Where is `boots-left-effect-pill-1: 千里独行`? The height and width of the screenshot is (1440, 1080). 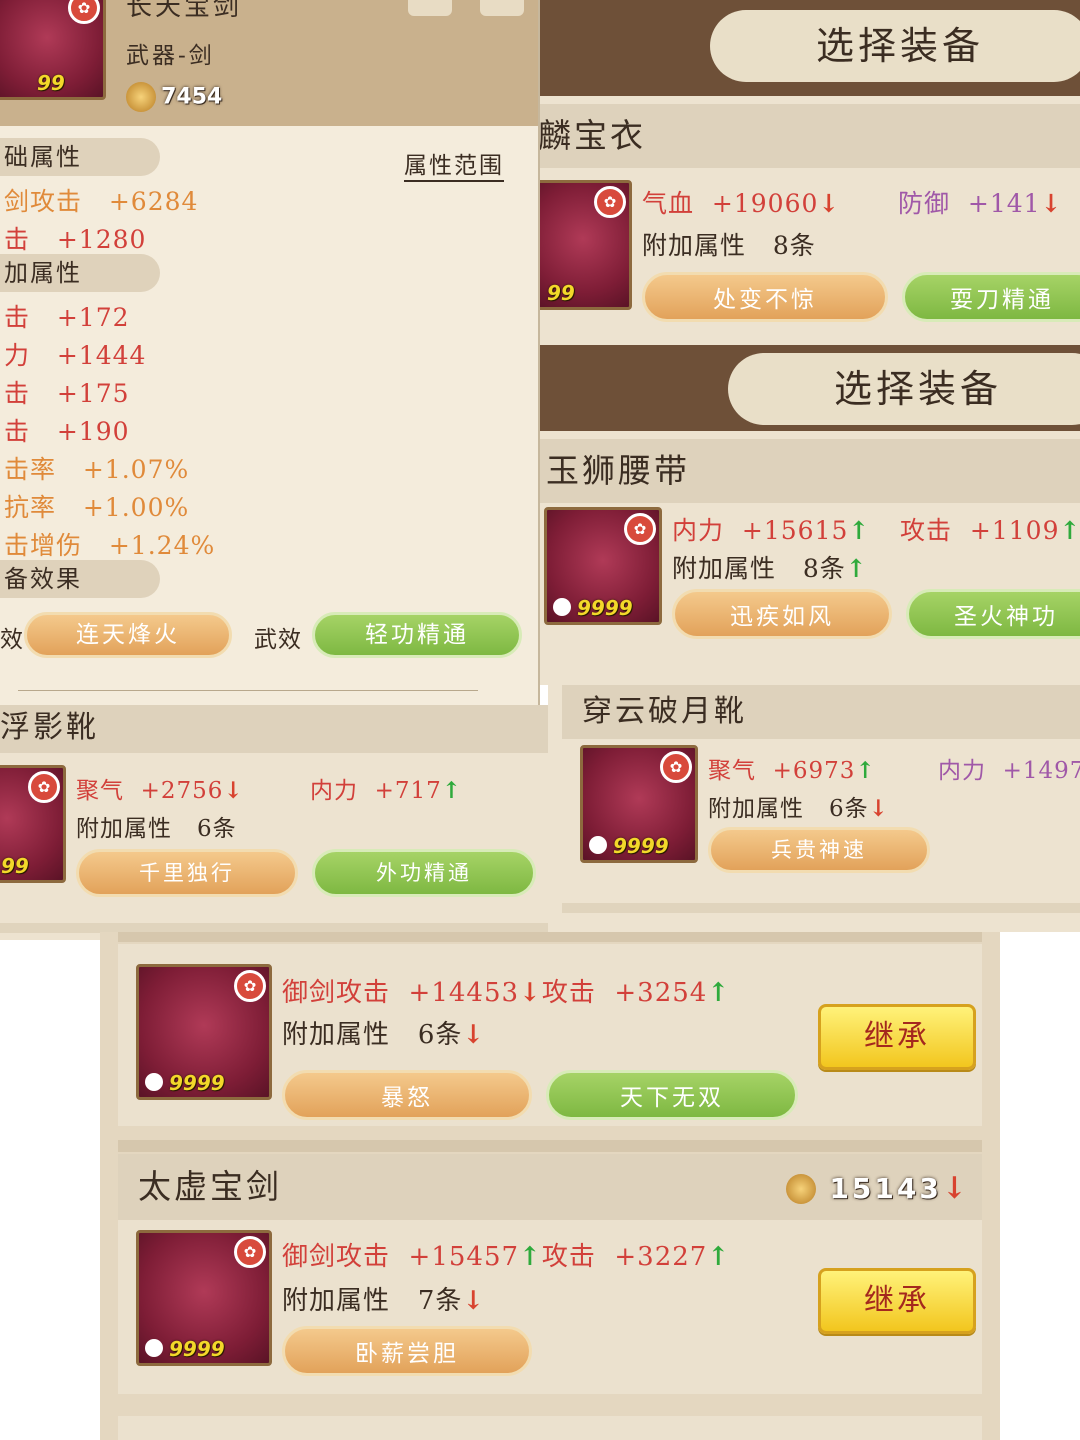
boots-left-effect-pill-1: 千里独行 is located at coordinates (187, 873).